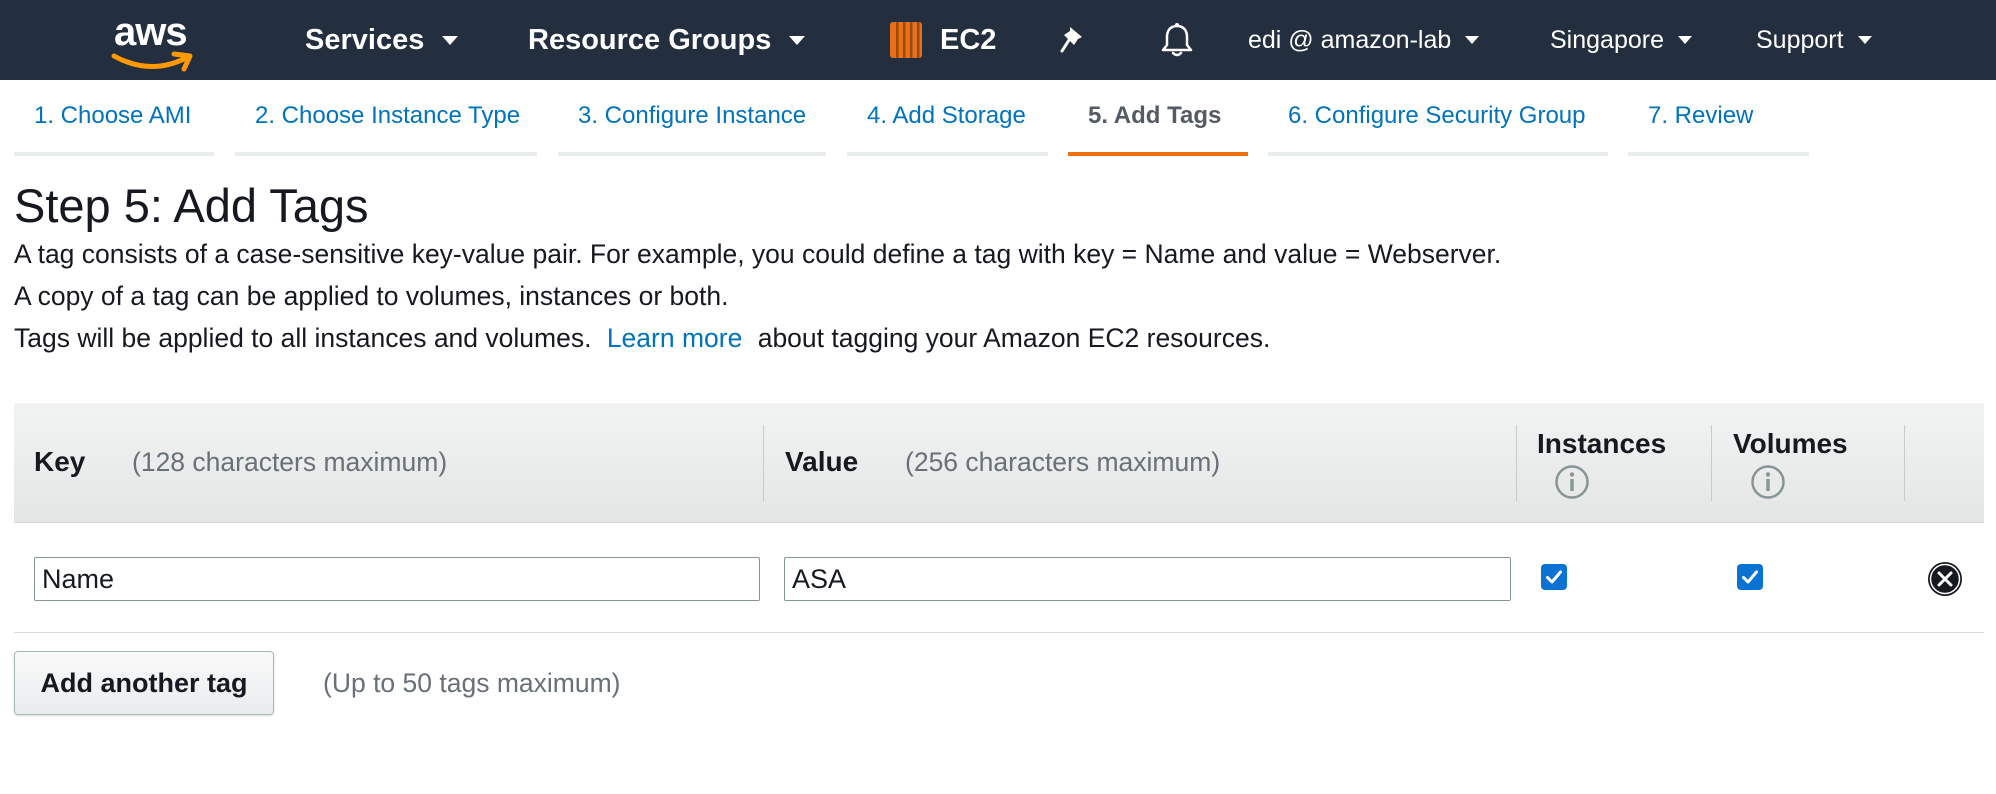  Describe the element at coordinates (365, 39) in the screenshot. I see `services-label: Services` at that location.